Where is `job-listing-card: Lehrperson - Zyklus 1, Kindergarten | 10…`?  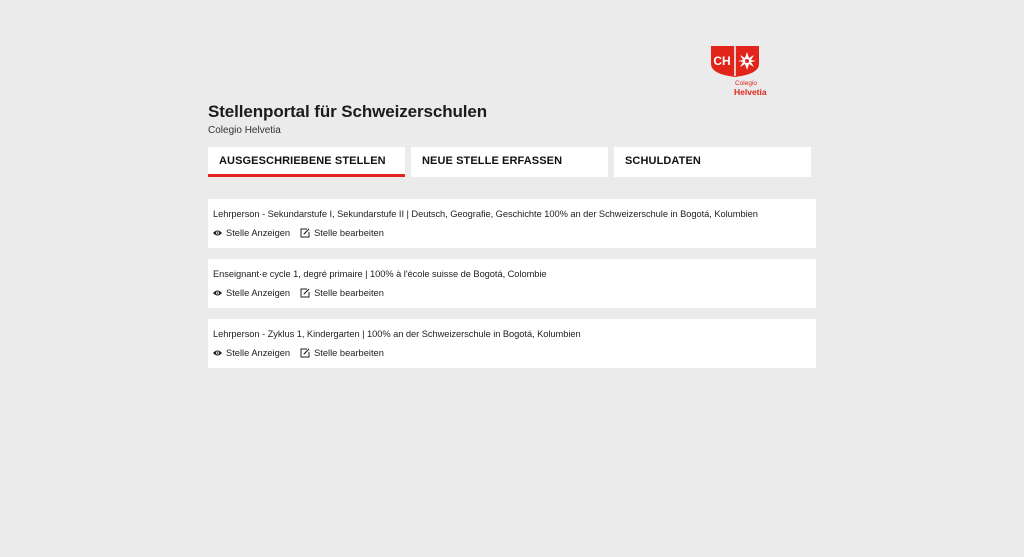 job-listing-card: Lehrperson - Zyklus 1, Kindergarten | 10… is located at coordinates (512, 343).